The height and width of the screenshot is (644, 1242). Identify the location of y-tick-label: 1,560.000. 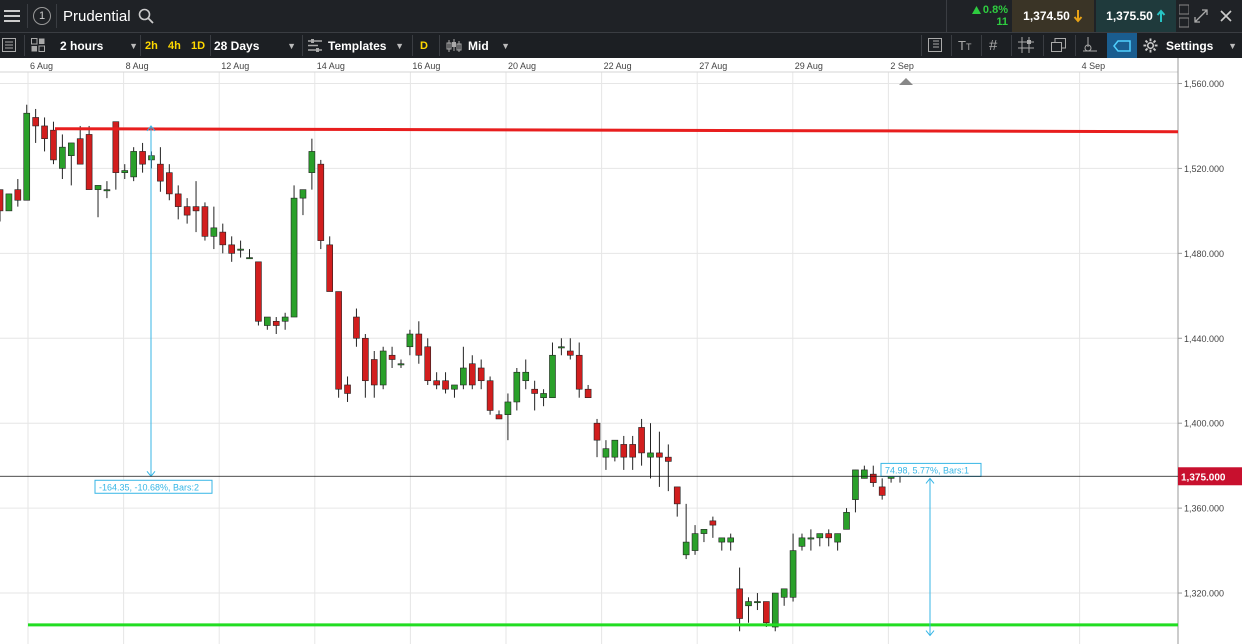
(1204, 84).